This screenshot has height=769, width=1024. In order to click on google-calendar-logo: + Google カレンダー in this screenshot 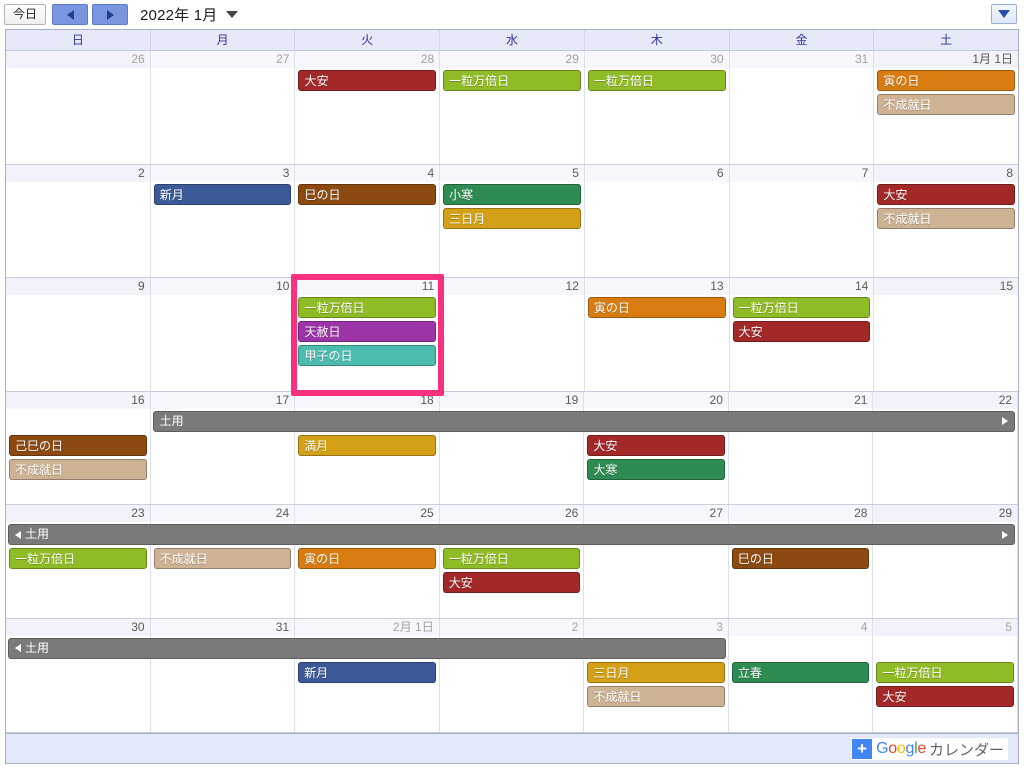, I will do `click(929, 749)`.